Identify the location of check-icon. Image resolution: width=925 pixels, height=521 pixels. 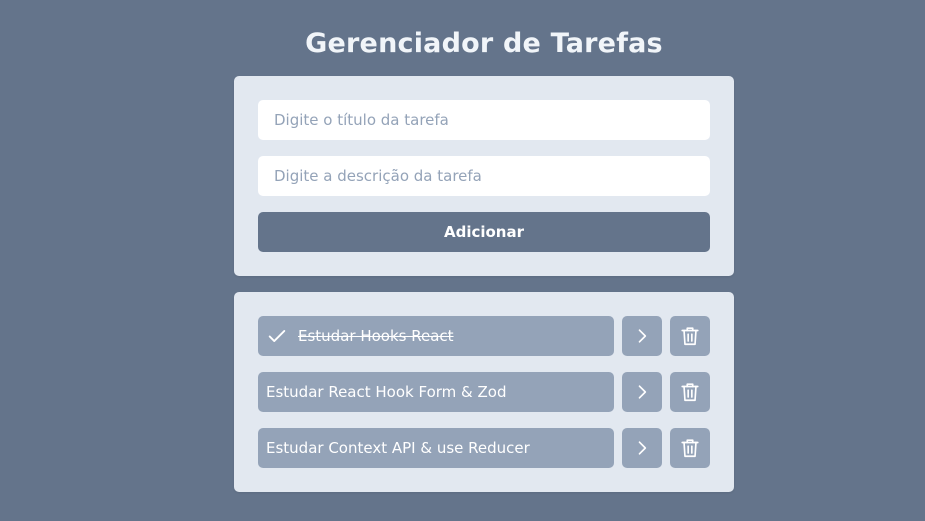
(278, 336).